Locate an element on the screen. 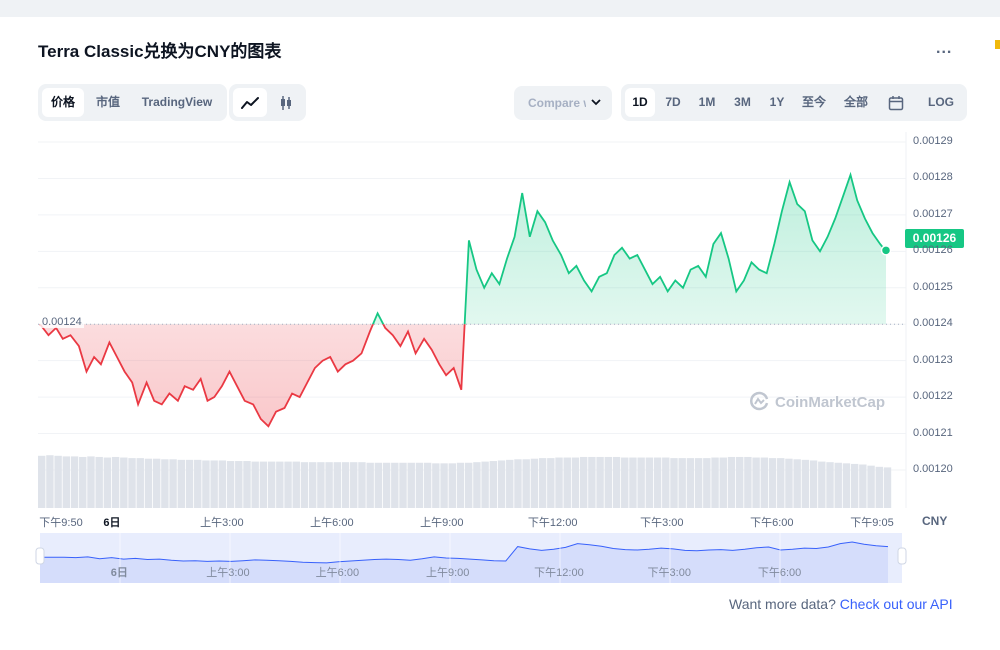 The height and width of the screenshot is (650, 1000). footer-note: Want more data? Check out our API is located at coordinates (841, 604).